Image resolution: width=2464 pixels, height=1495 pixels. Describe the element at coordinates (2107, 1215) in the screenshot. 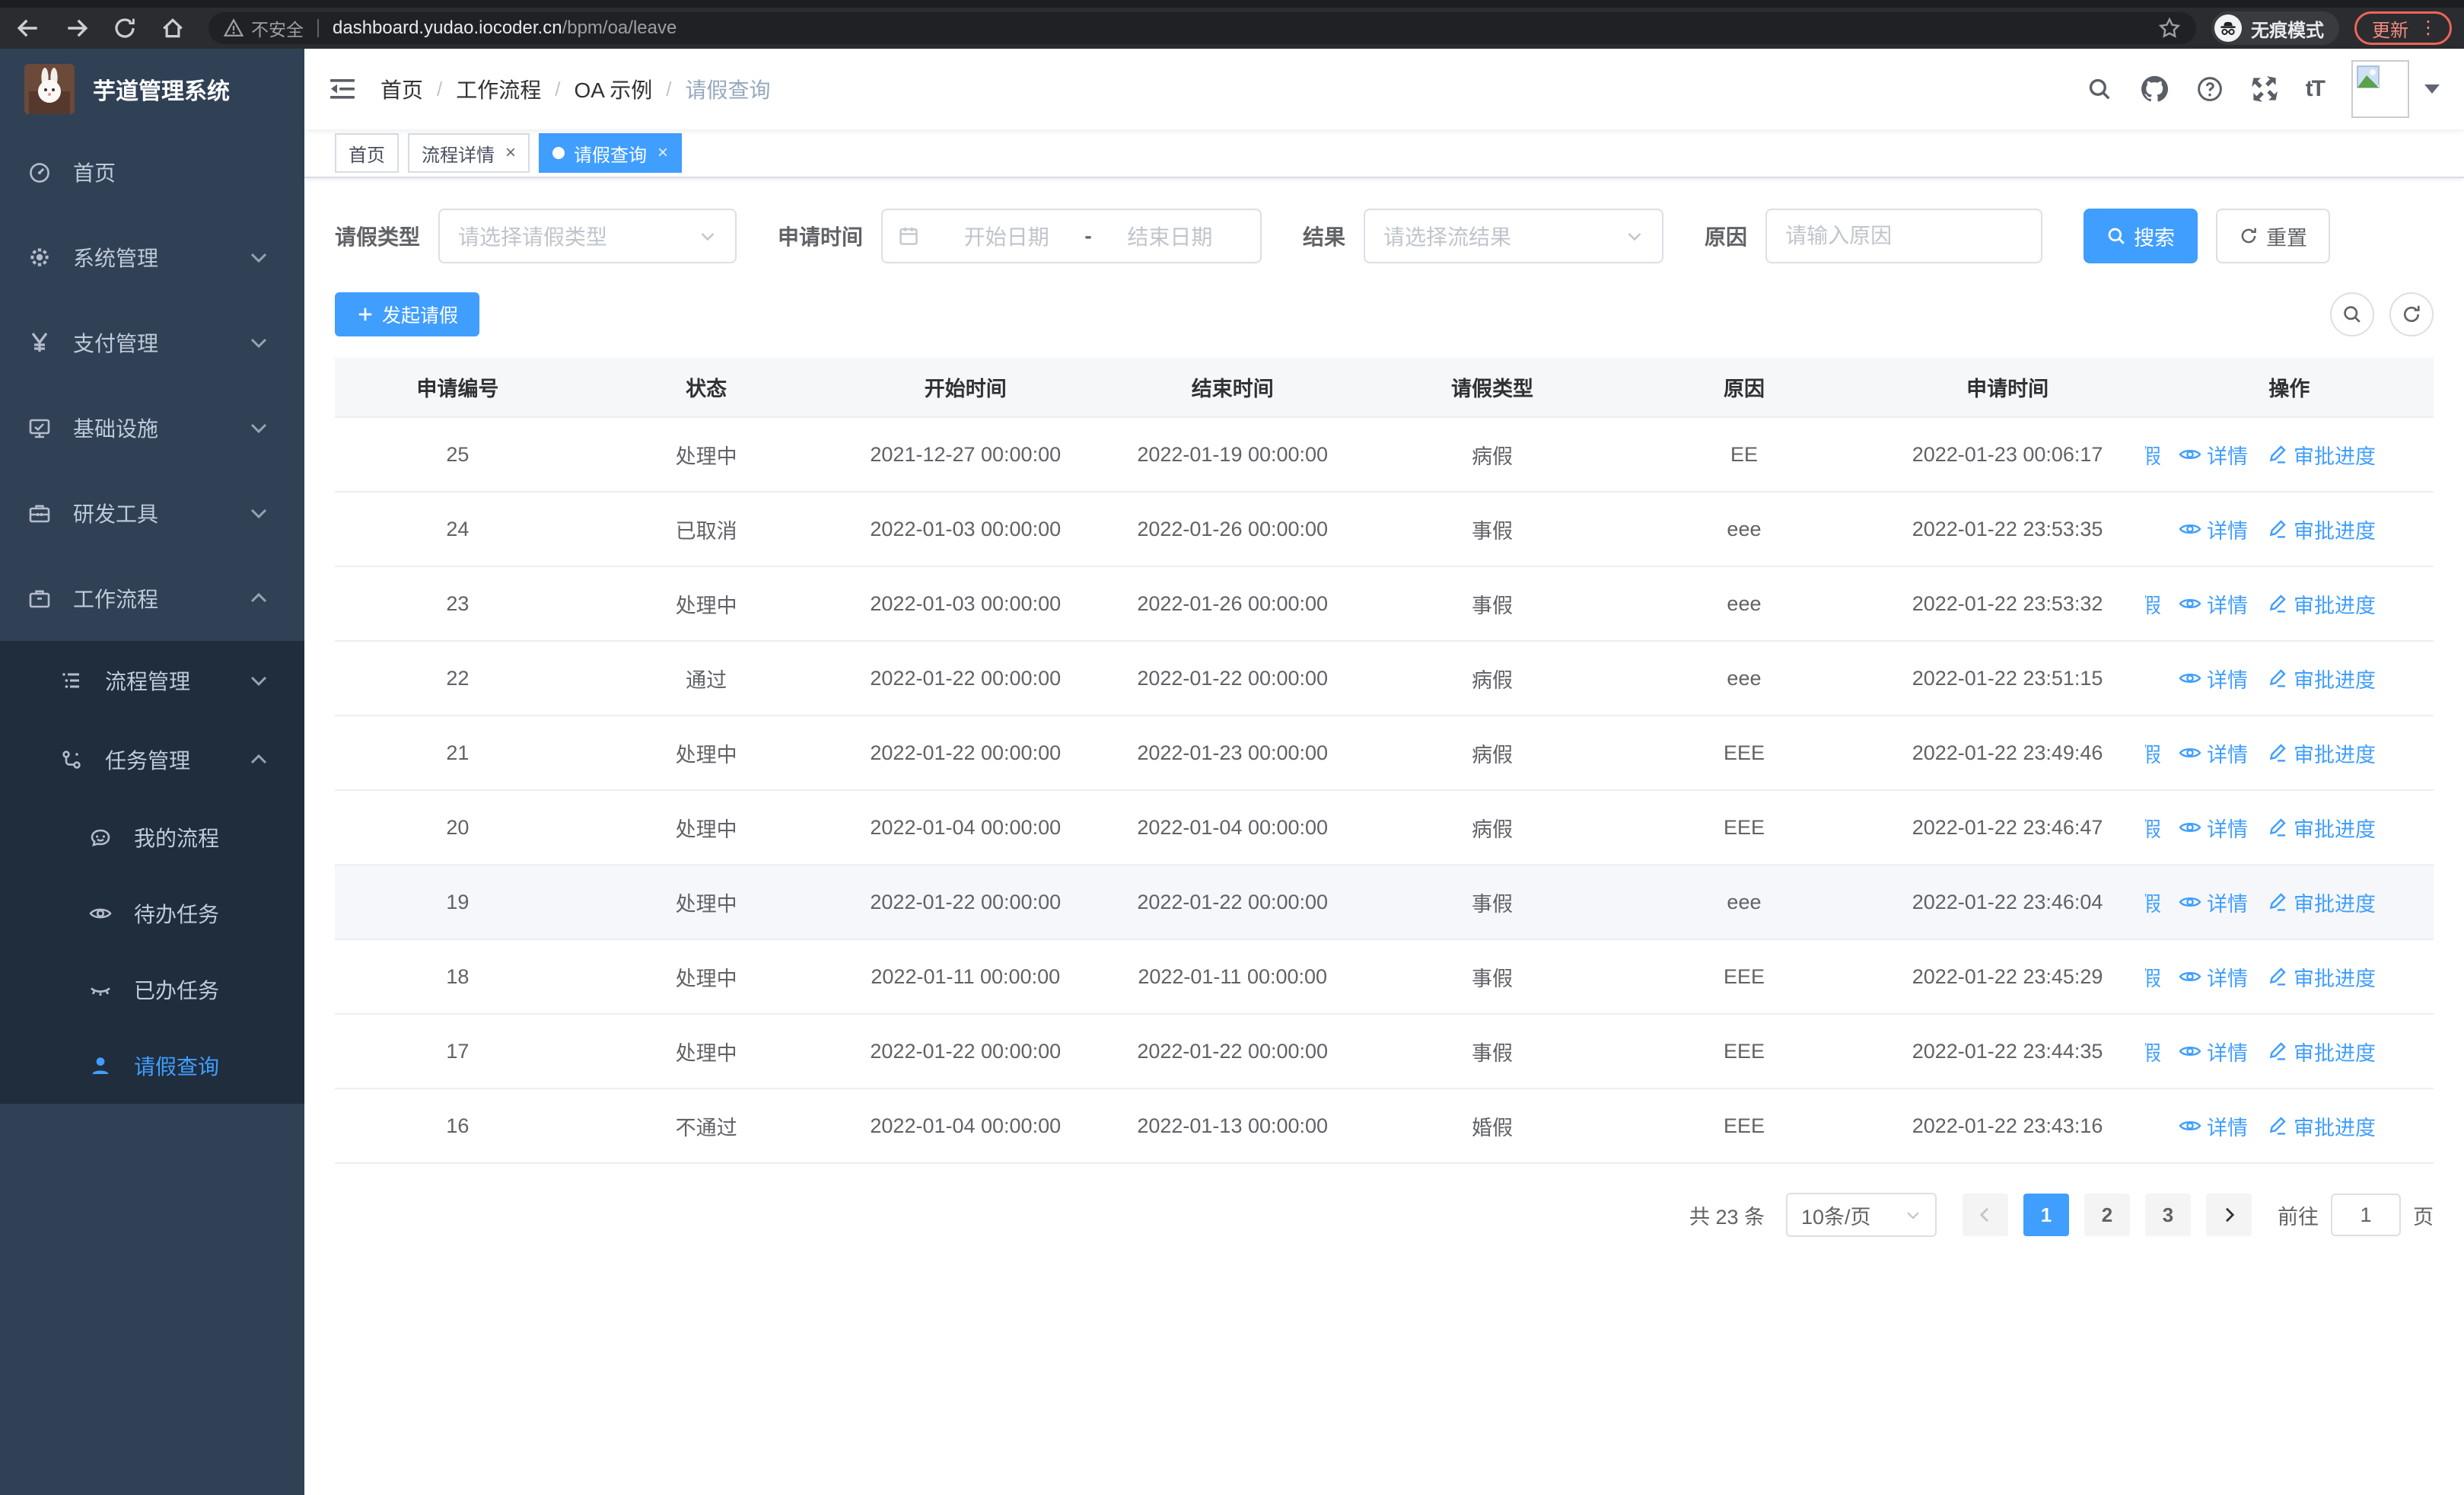

I see `page-button-2: 2` at that location.